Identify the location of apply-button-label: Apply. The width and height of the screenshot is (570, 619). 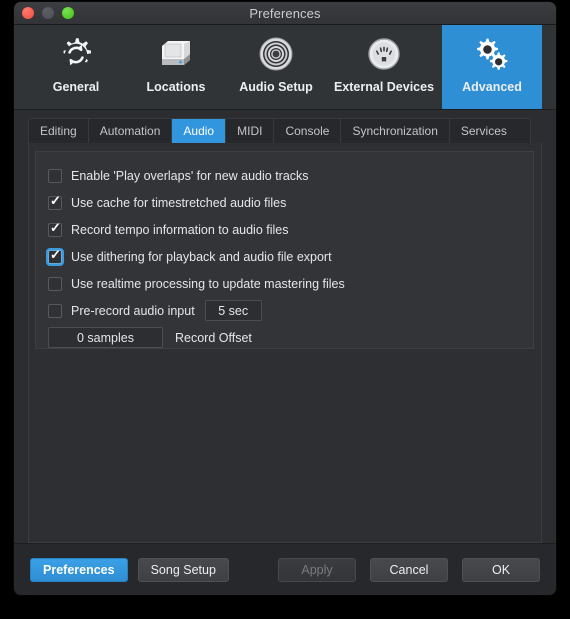
(317, 569).